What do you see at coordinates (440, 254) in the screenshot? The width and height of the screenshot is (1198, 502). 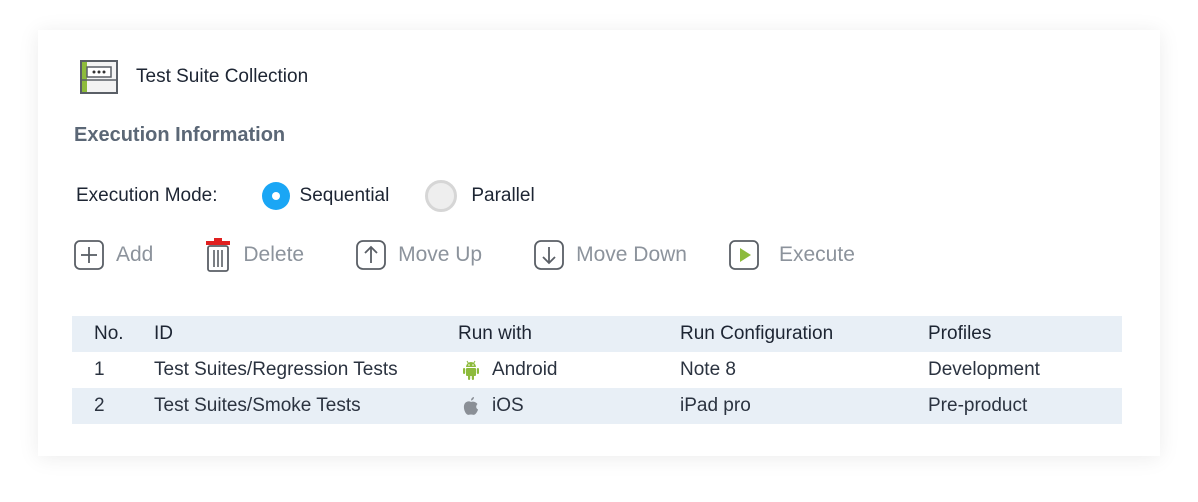 I see `move-up-label: Move Up` at bounding box center [440, 254].